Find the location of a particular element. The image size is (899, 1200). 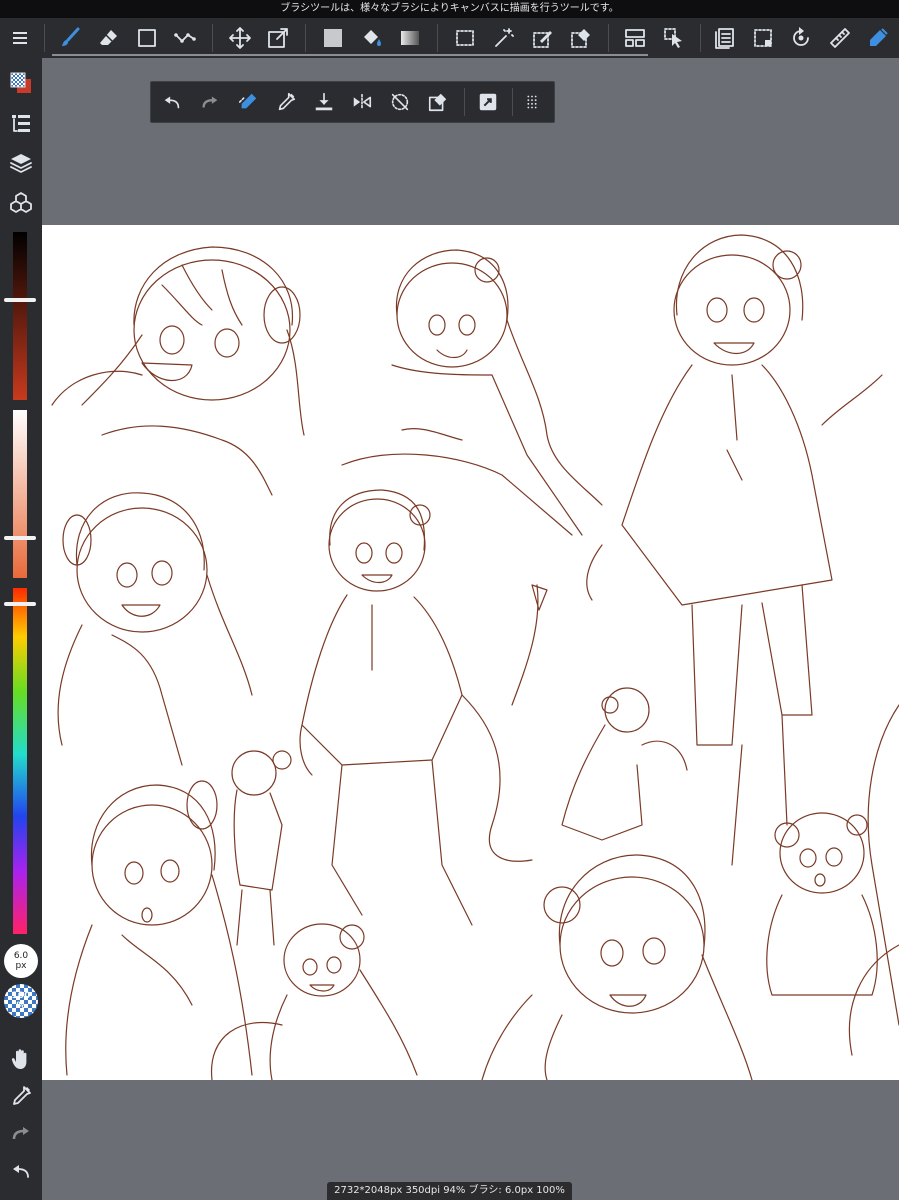

pen-settings-button is located at coordinates (878, 38).